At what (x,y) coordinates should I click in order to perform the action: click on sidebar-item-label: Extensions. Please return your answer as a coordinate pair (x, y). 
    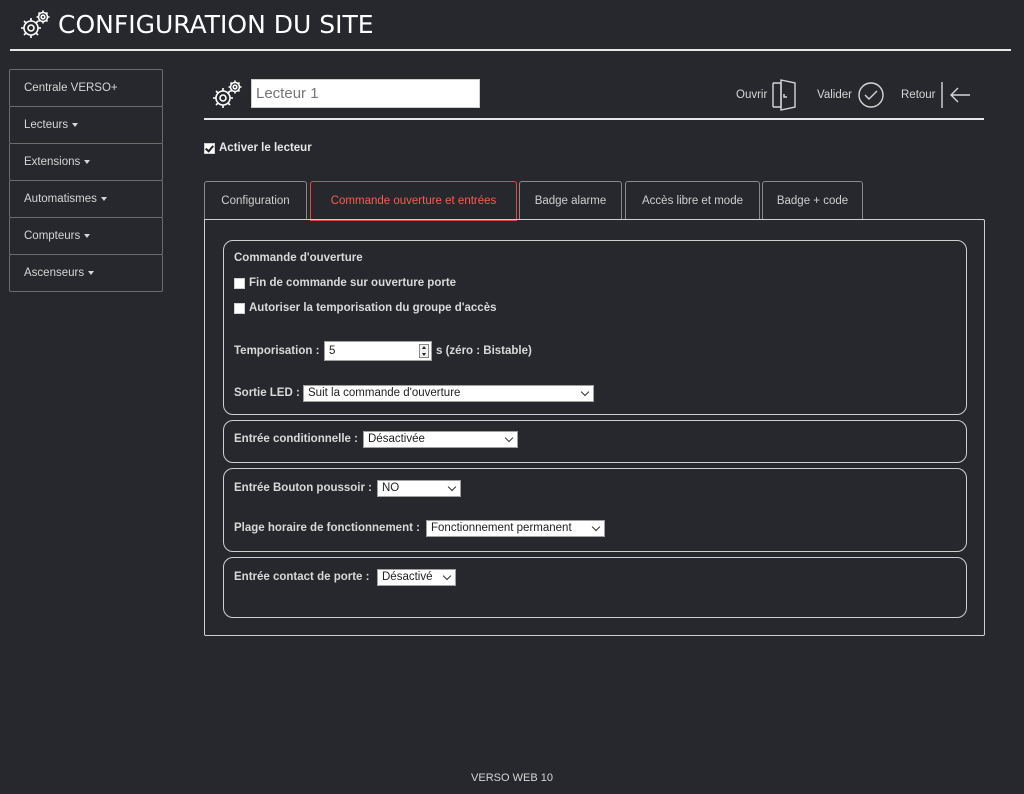
    Looking at the image, I should click on (52, 162).